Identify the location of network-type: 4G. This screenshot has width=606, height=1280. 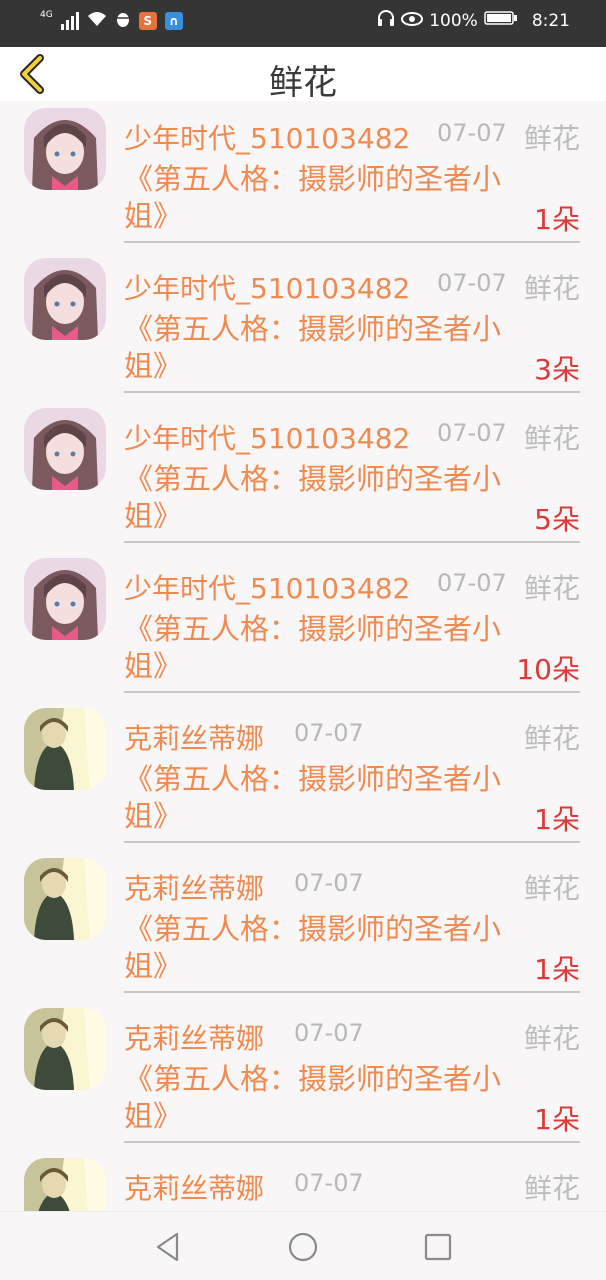
(46, 15).